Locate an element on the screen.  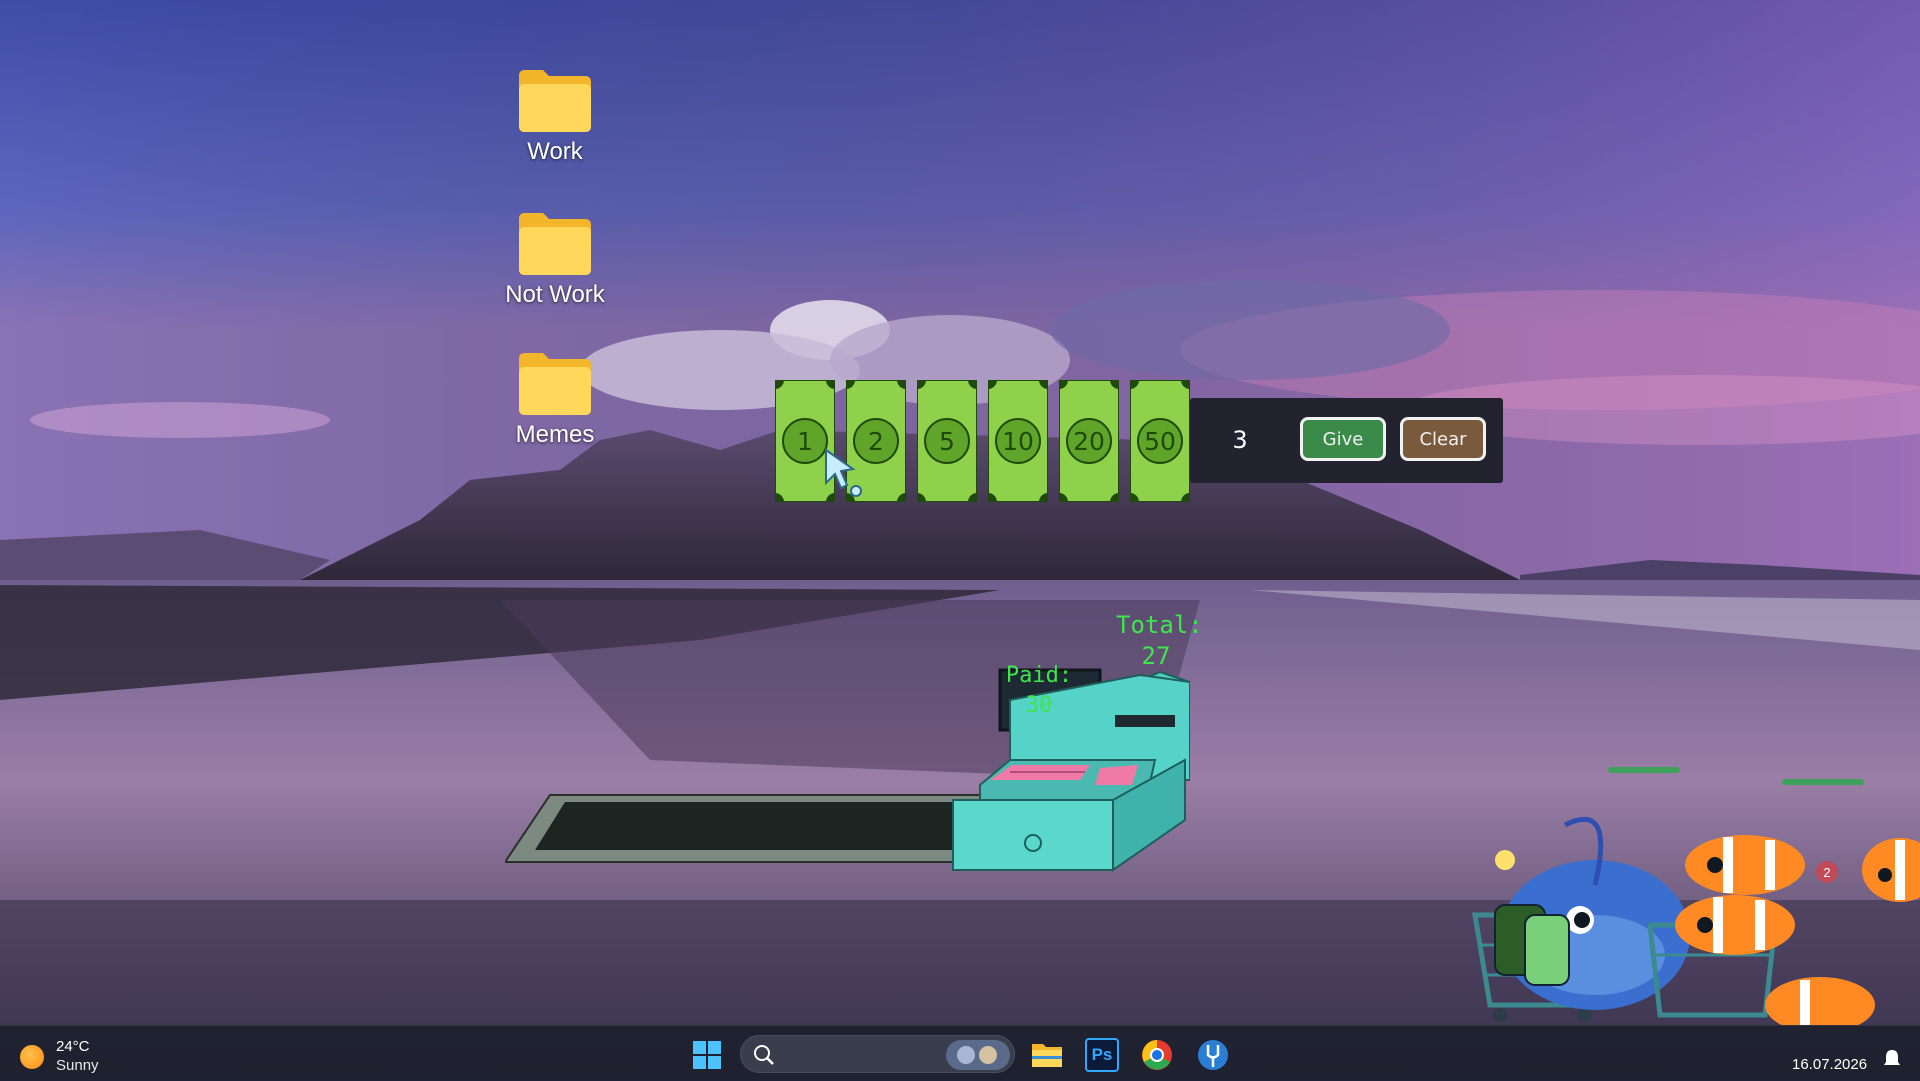
paid-display: Paid: 30 is located at coordinates (1039, 692).